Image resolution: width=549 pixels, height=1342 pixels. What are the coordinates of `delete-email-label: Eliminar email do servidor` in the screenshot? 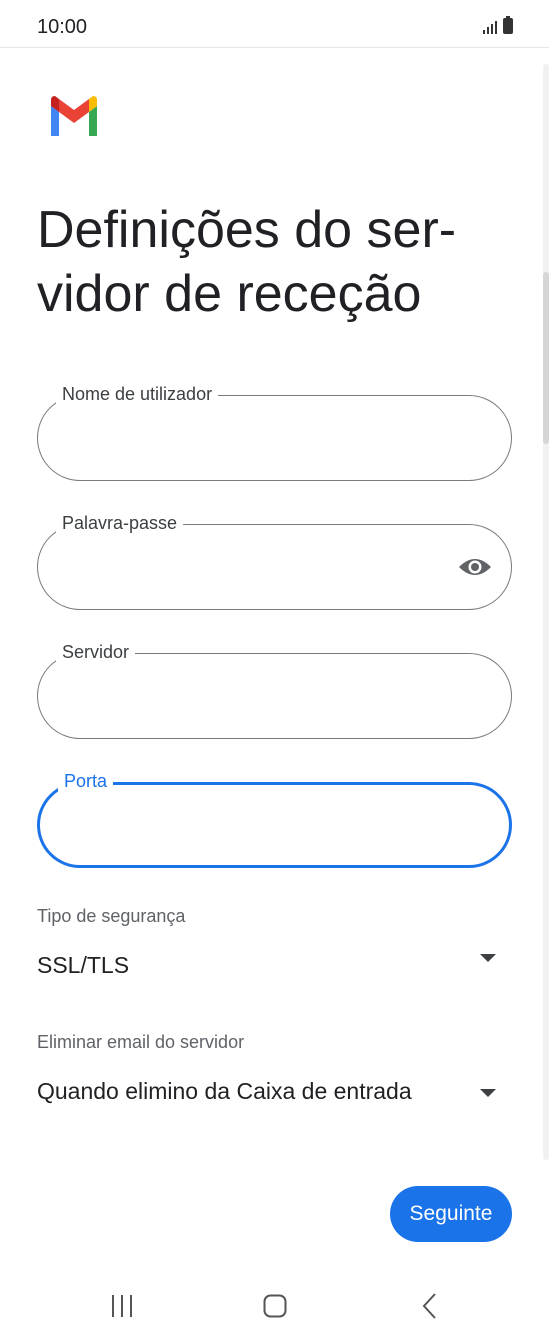 It's located at (141, 1042).